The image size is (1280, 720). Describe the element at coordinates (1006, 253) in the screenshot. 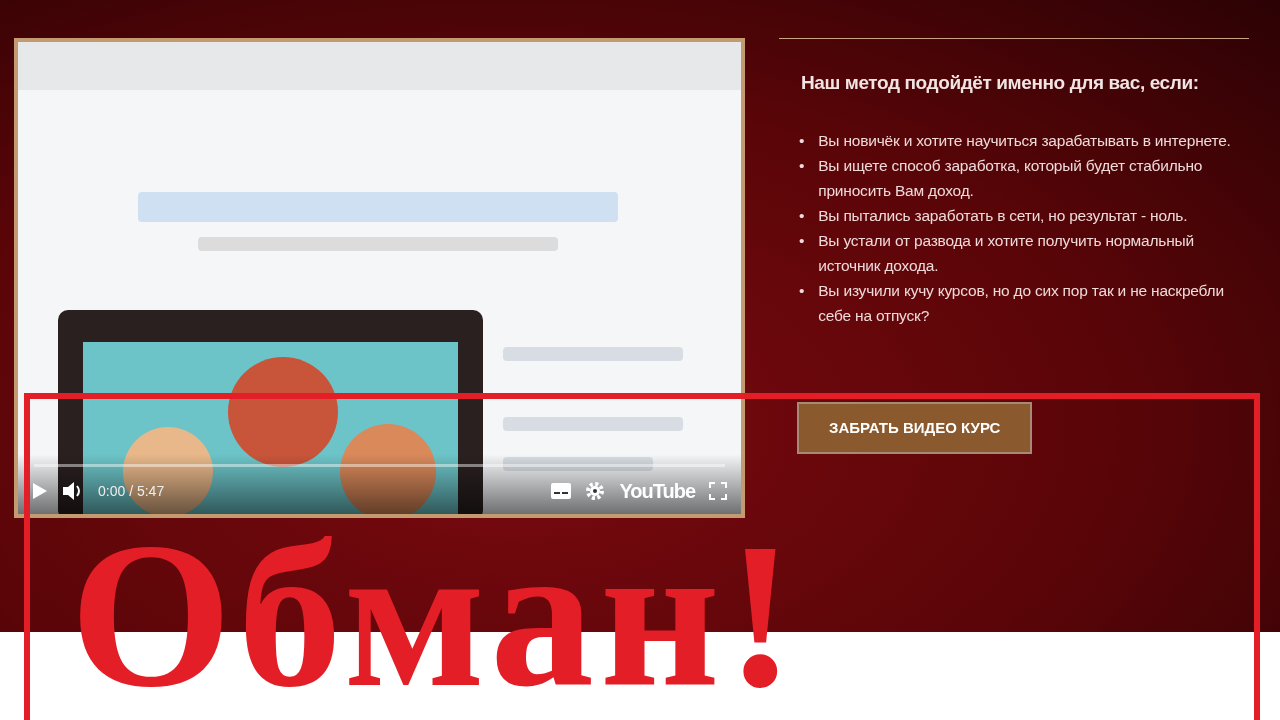

I see `list-item: Вы устали от развода и хотите получить нормальный источник дохода.` at that location.